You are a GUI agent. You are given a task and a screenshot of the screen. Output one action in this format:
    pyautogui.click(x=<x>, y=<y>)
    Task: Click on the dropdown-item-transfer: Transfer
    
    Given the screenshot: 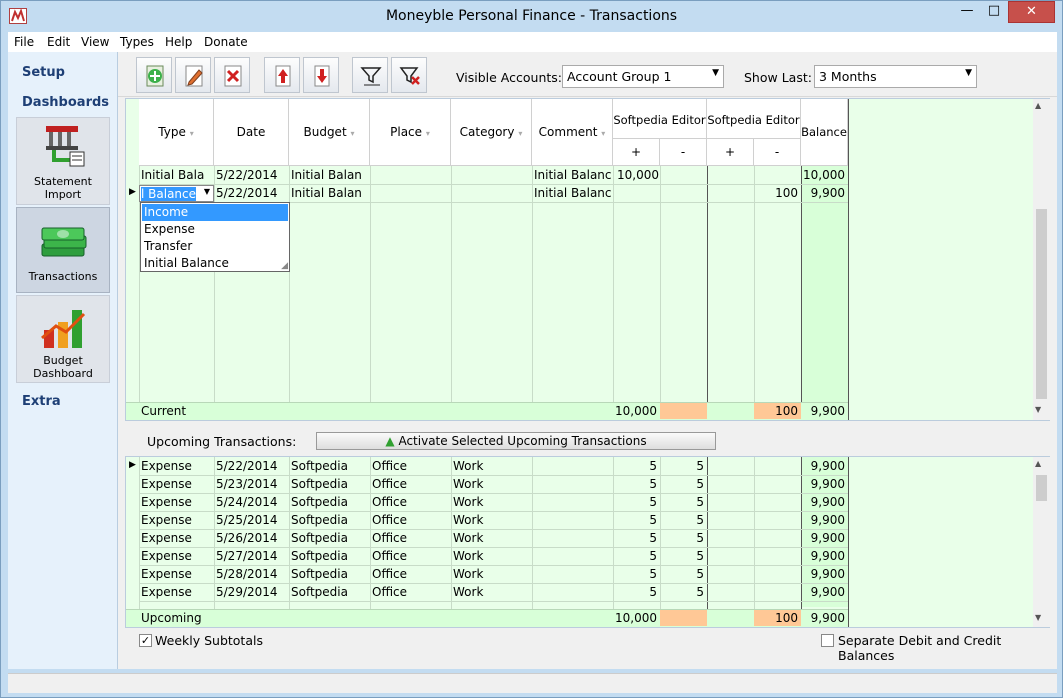 What is the action you would take?
    pyautogui.click(x=215, y=246)
    